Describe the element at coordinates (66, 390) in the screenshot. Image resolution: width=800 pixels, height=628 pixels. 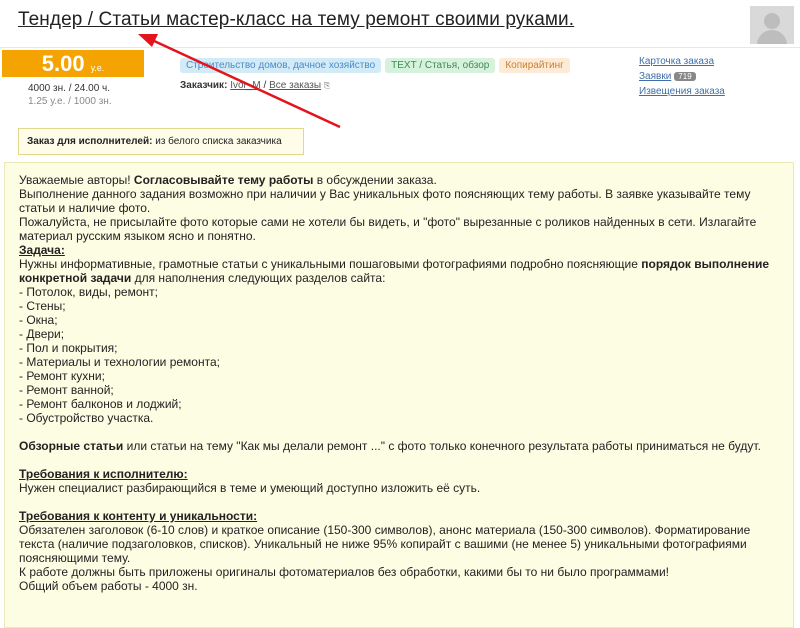
I see `list-item: - Ремонт ванной;` at that location.